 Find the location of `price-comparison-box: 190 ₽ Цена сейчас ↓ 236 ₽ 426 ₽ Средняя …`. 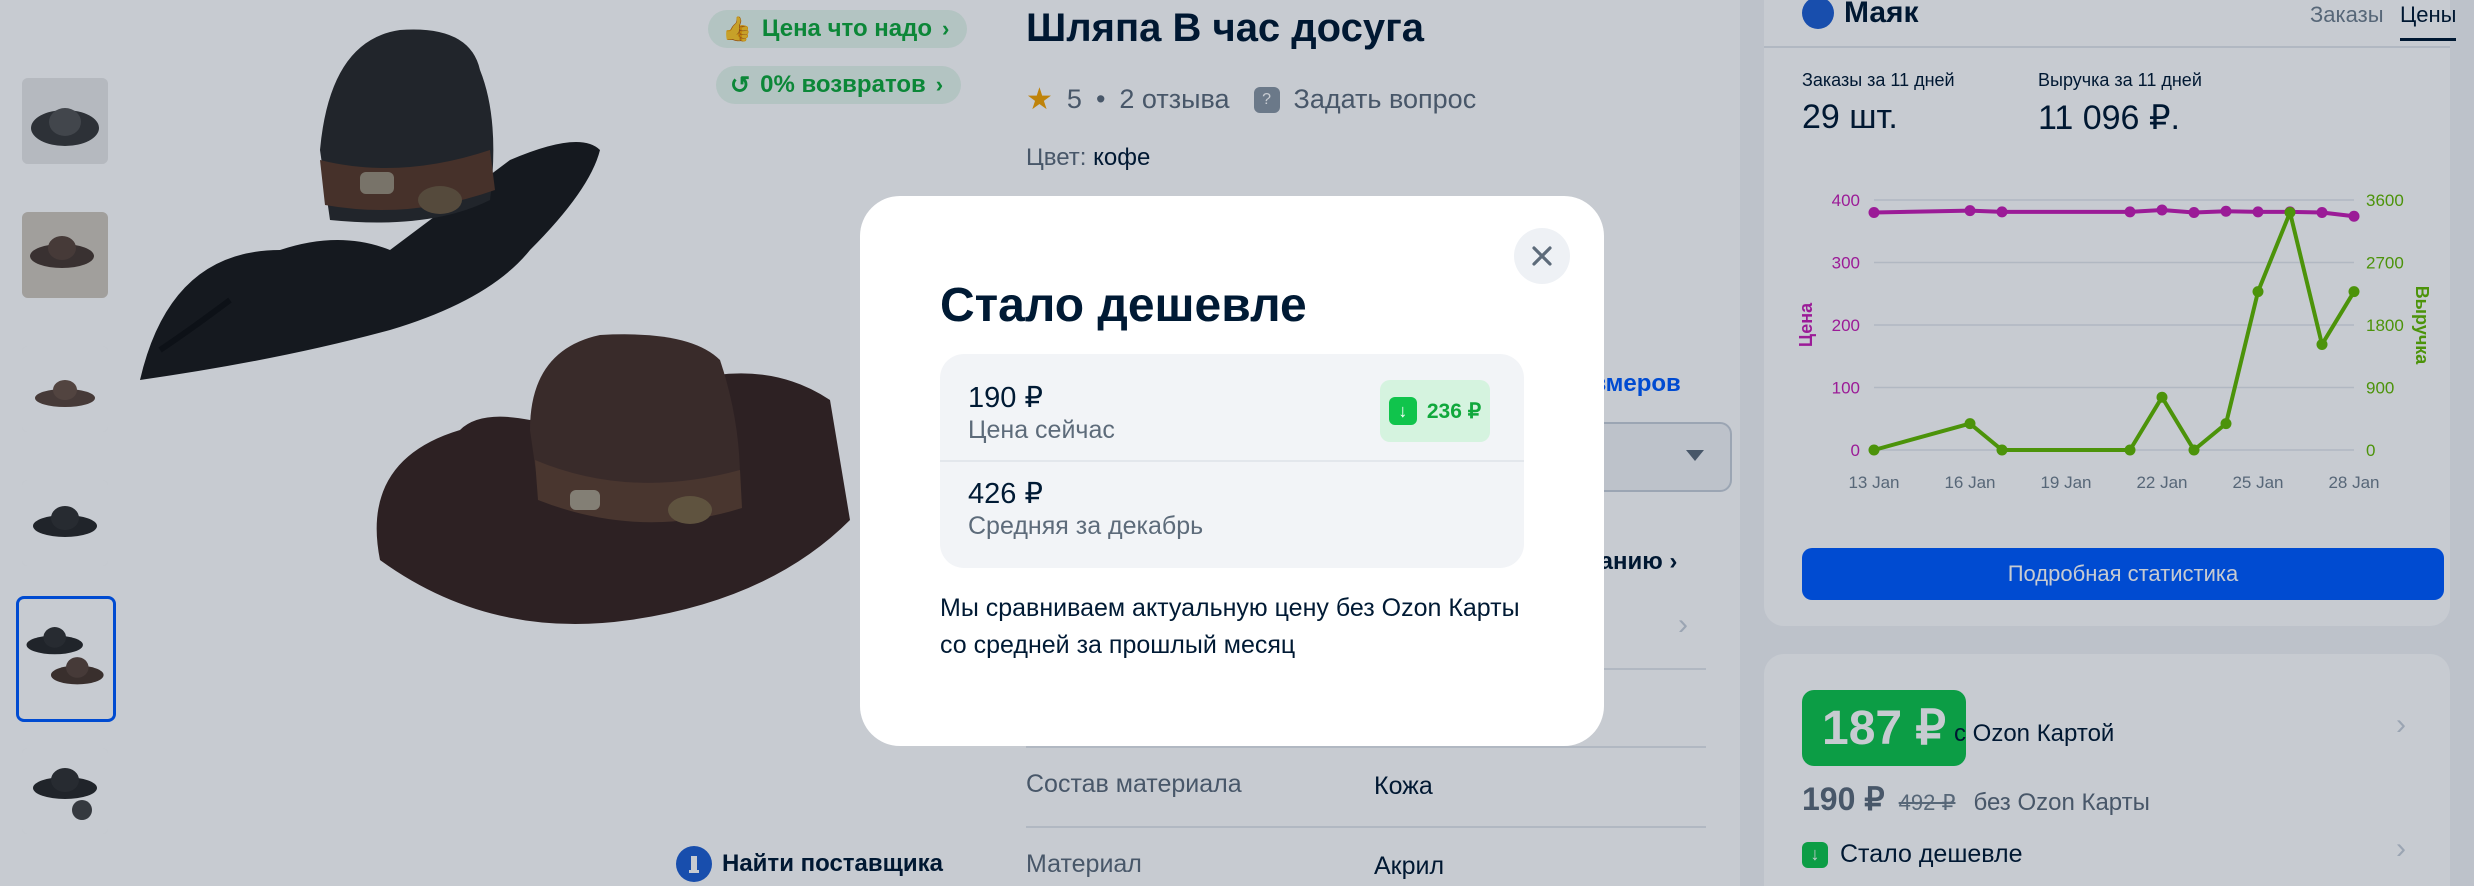

price-comparison-box: 190 ₽ Цена сейчас ↓ 236 ₽ 426 ₽ Средняя … is located at coordinates (1232, 461).